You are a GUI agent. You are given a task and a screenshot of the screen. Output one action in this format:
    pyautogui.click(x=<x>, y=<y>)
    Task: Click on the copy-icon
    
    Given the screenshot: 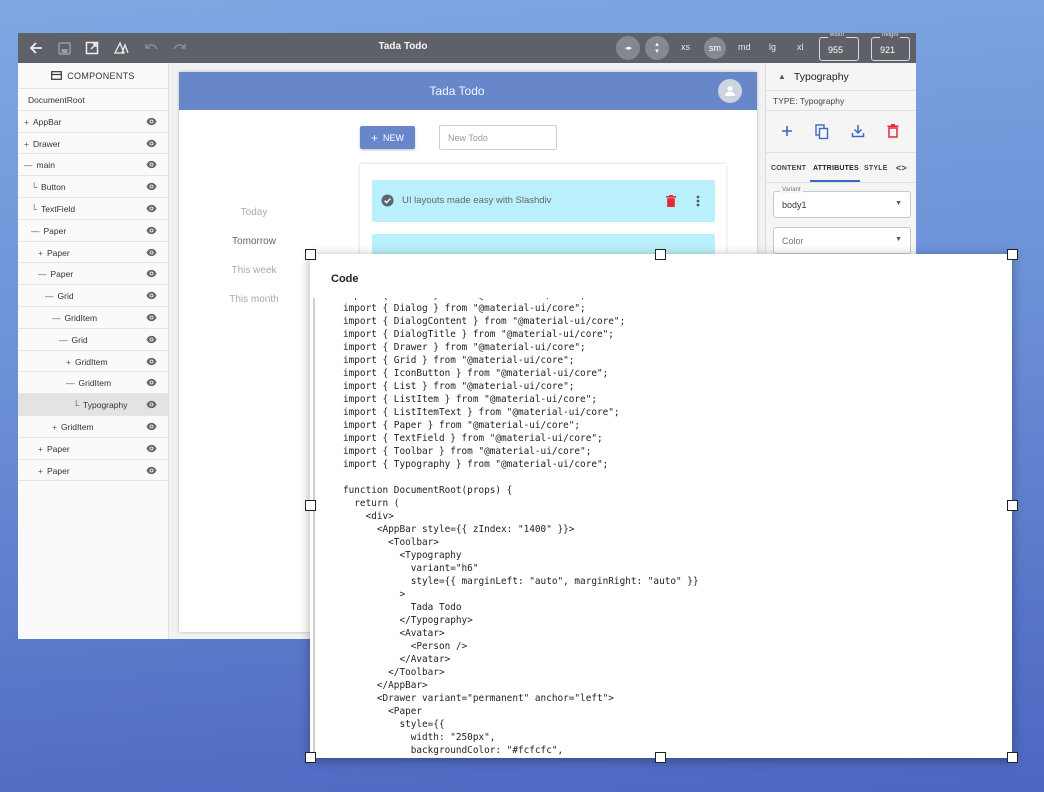 What is the action you would take?
    pyautogui.click(x=823, y=132)
    